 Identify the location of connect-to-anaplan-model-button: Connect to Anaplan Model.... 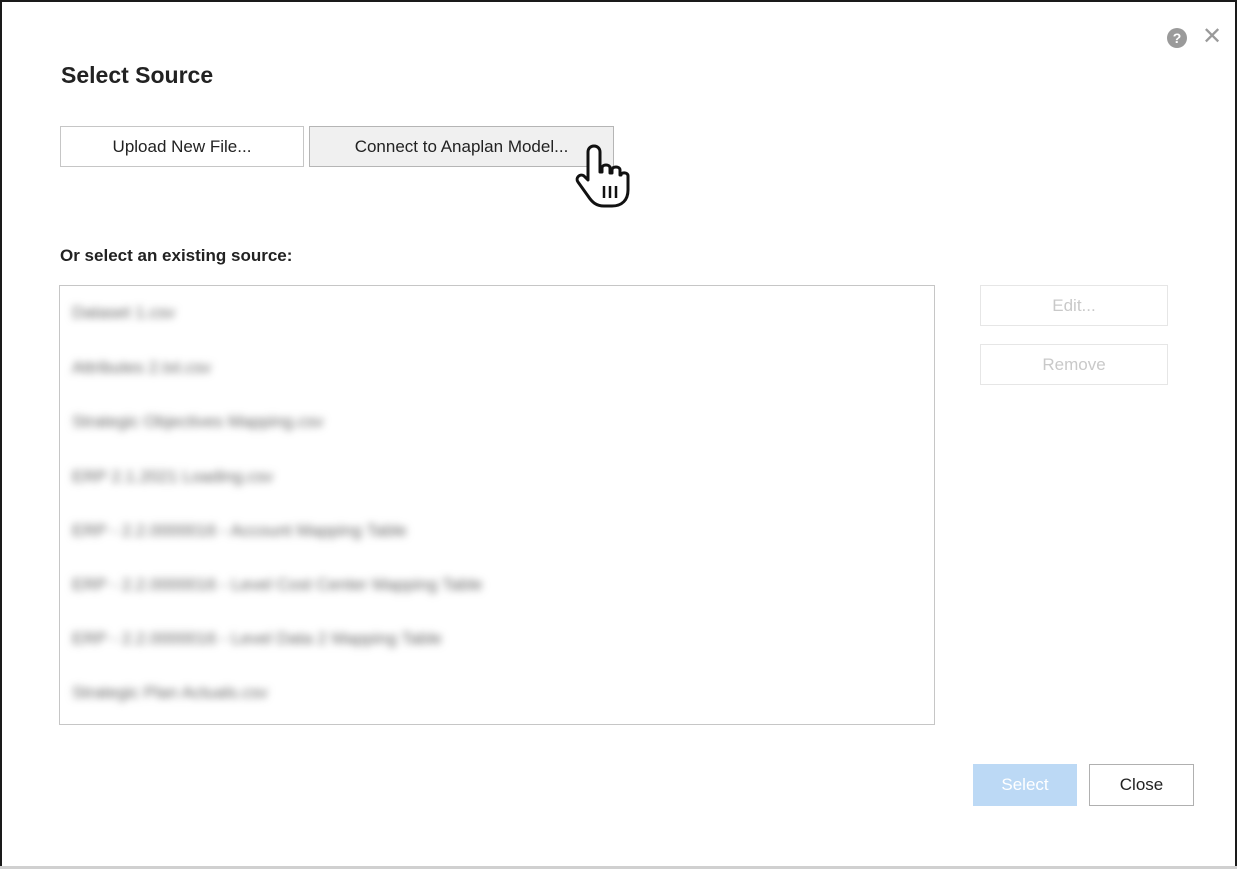
(461, 146).